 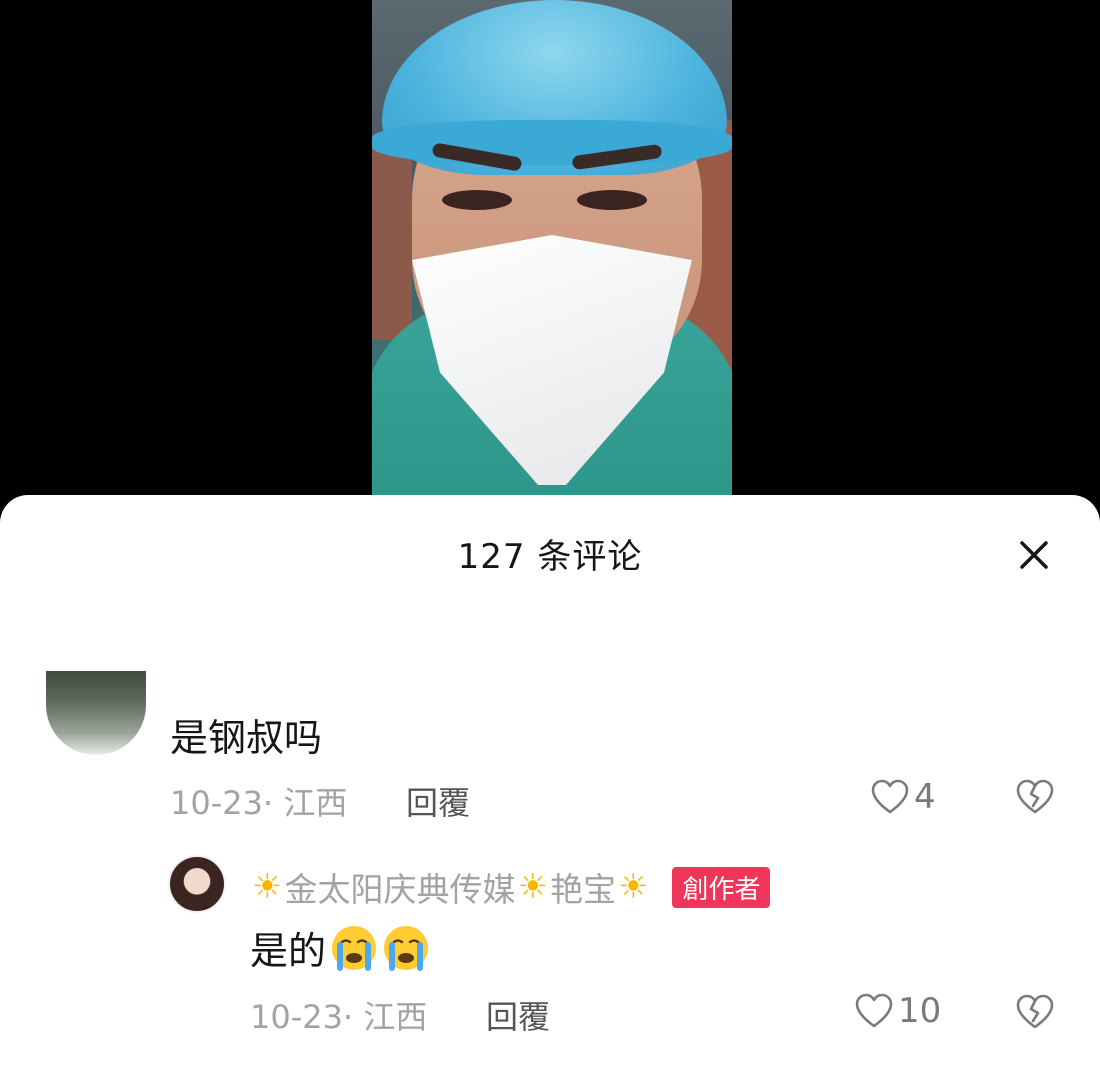 What do you see at coordinates (550, 557) in the screenshot?
I see `comments-count-title: 127 条评论` at bounding box center [550, 557].